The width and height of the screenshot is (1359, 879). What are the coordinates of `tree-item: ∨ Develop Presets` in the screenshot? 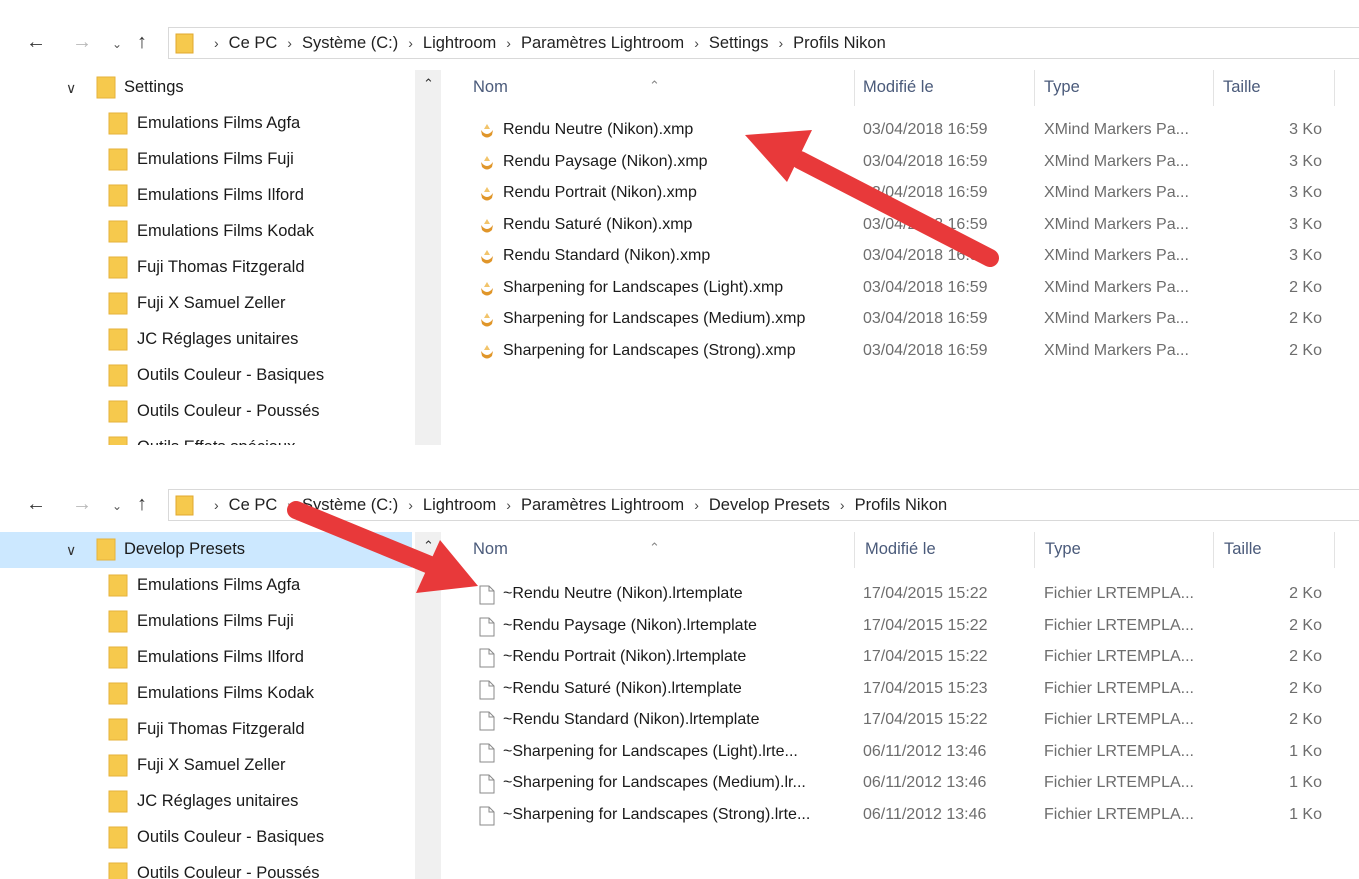 It's located at (206, 550).